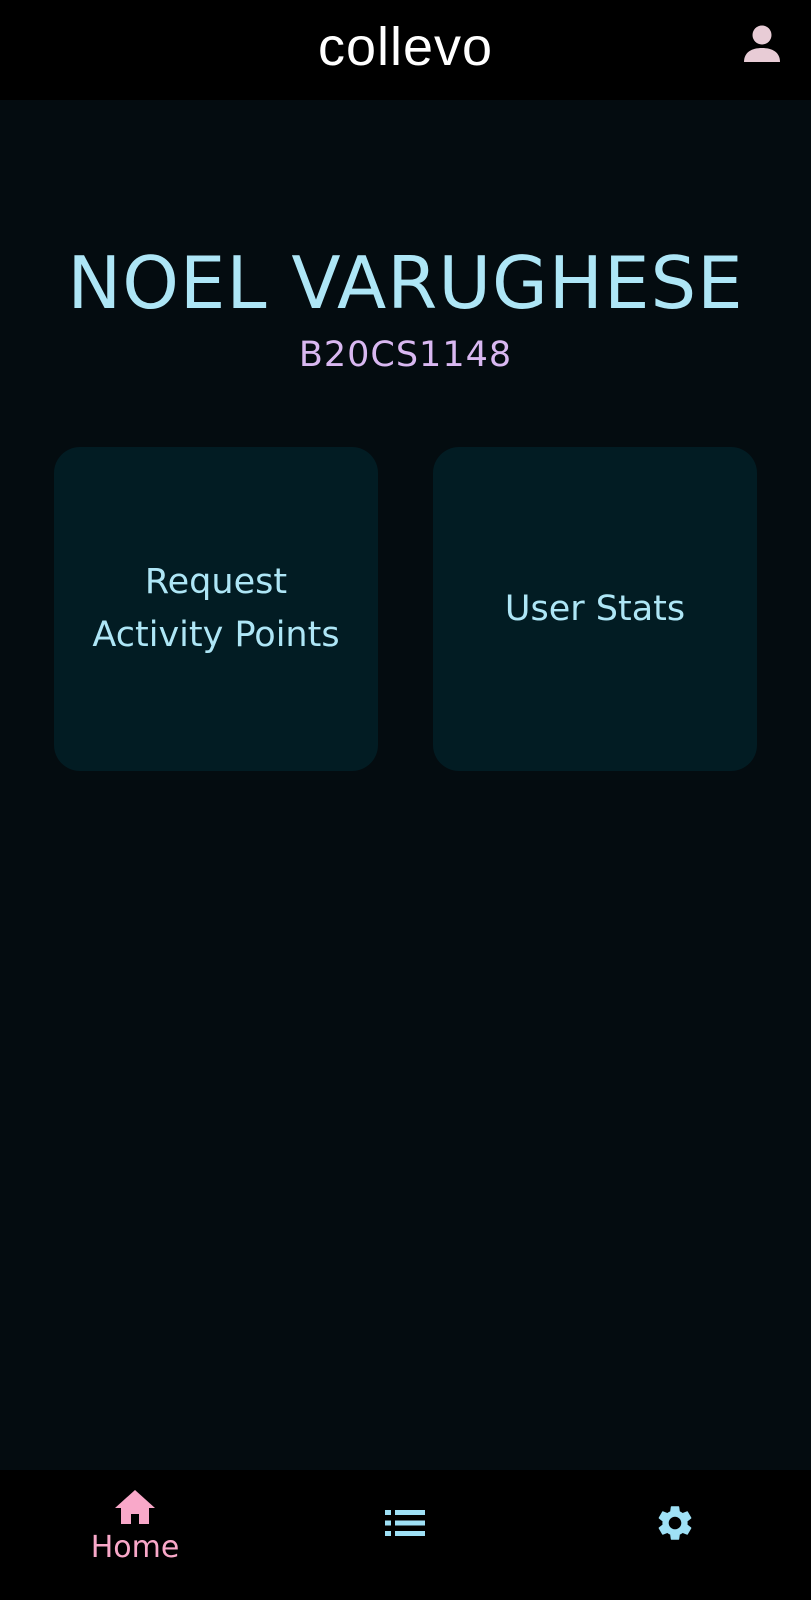 The height and width of the screenshot is (1600, 811). Describe the element at coordinates (405, 1523) in the screenshot. I see `list-icon` at that location.